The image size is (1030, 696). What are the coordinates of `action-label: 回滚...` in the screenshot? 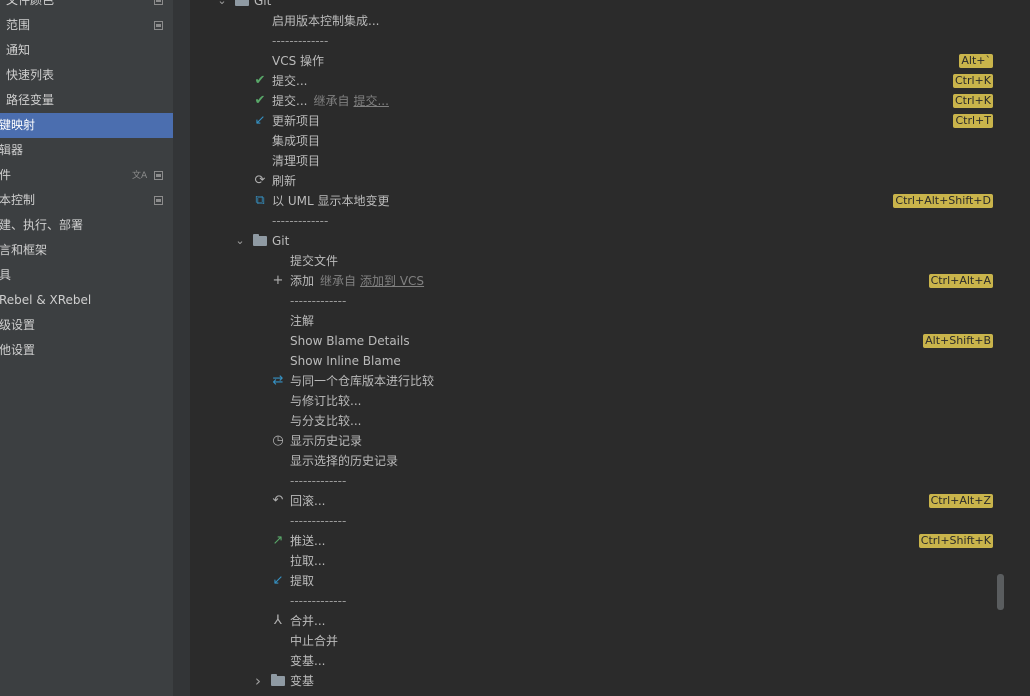 It's located at (308, 501).